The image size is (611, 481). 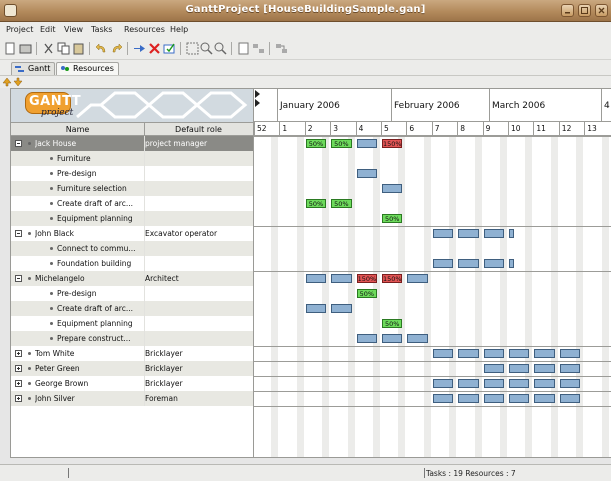 I want to click on tab-gantt: Gantt, so click(x=33, y=68).